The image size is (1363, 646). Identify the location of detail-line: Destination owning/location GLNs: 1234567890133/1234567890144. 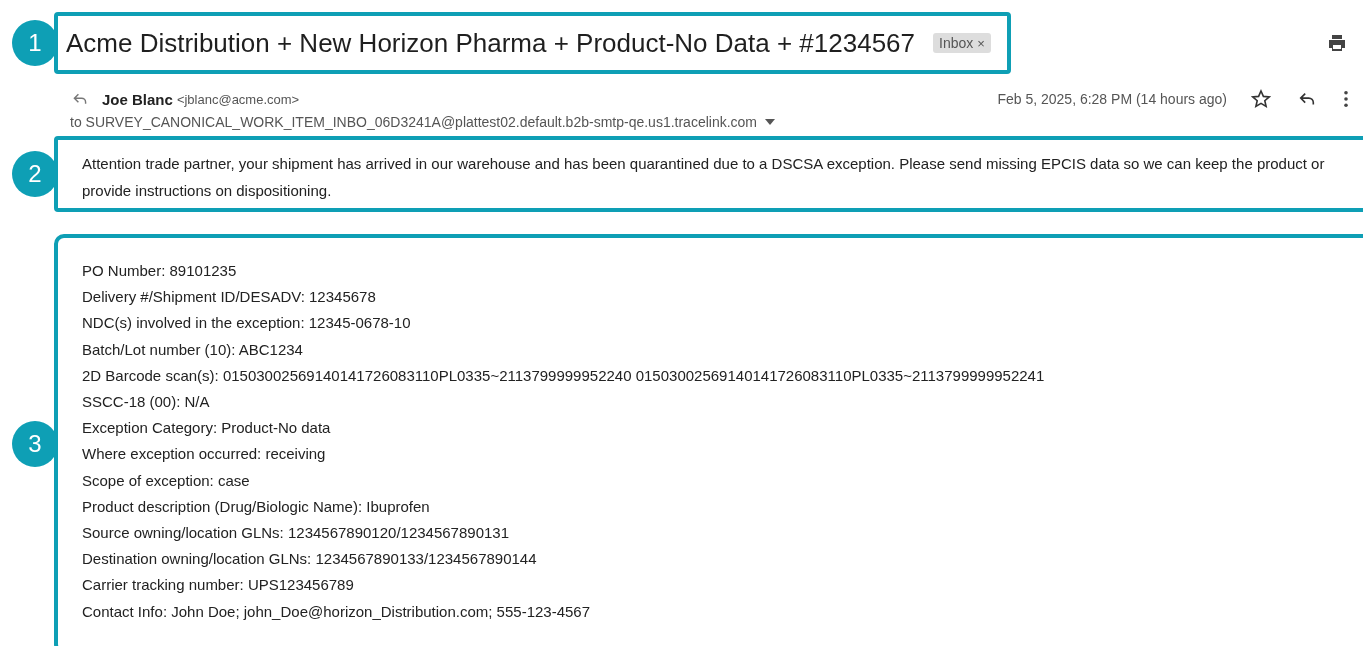
(310, 559).